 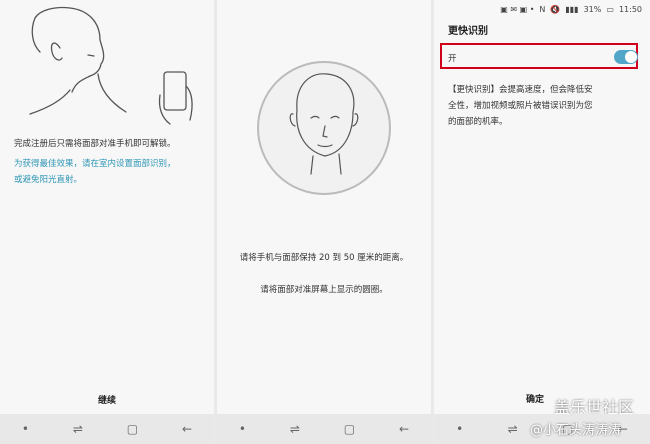 What do you see at coordinates (111, 65) in the screenshot?
I see `face-unlock-illustration` at bounding box center [111, 65].